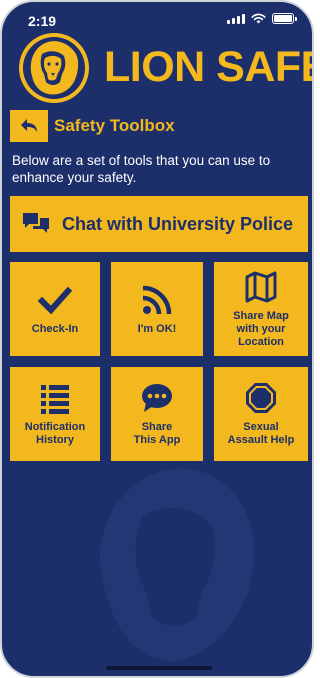  I want to click on wifi-icon, so click(258, 18).